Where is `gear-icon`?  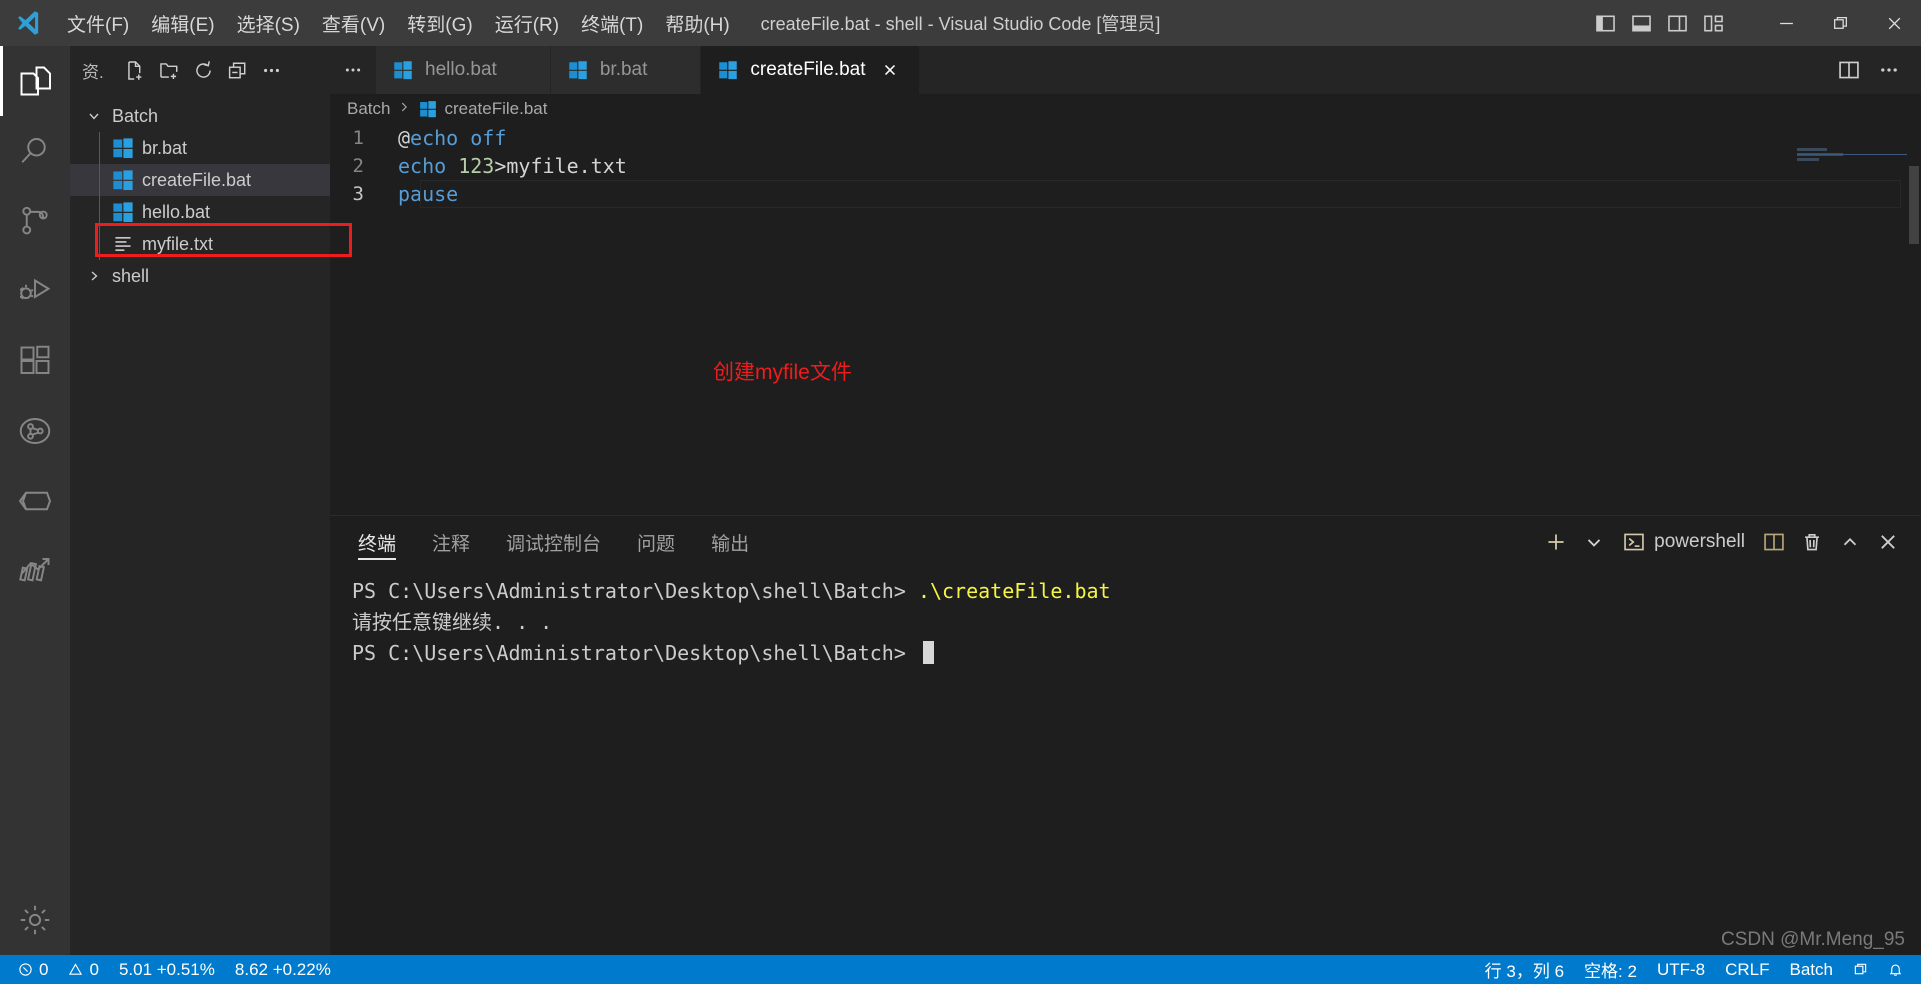
gear-icon is located at coordinates (35, 920).